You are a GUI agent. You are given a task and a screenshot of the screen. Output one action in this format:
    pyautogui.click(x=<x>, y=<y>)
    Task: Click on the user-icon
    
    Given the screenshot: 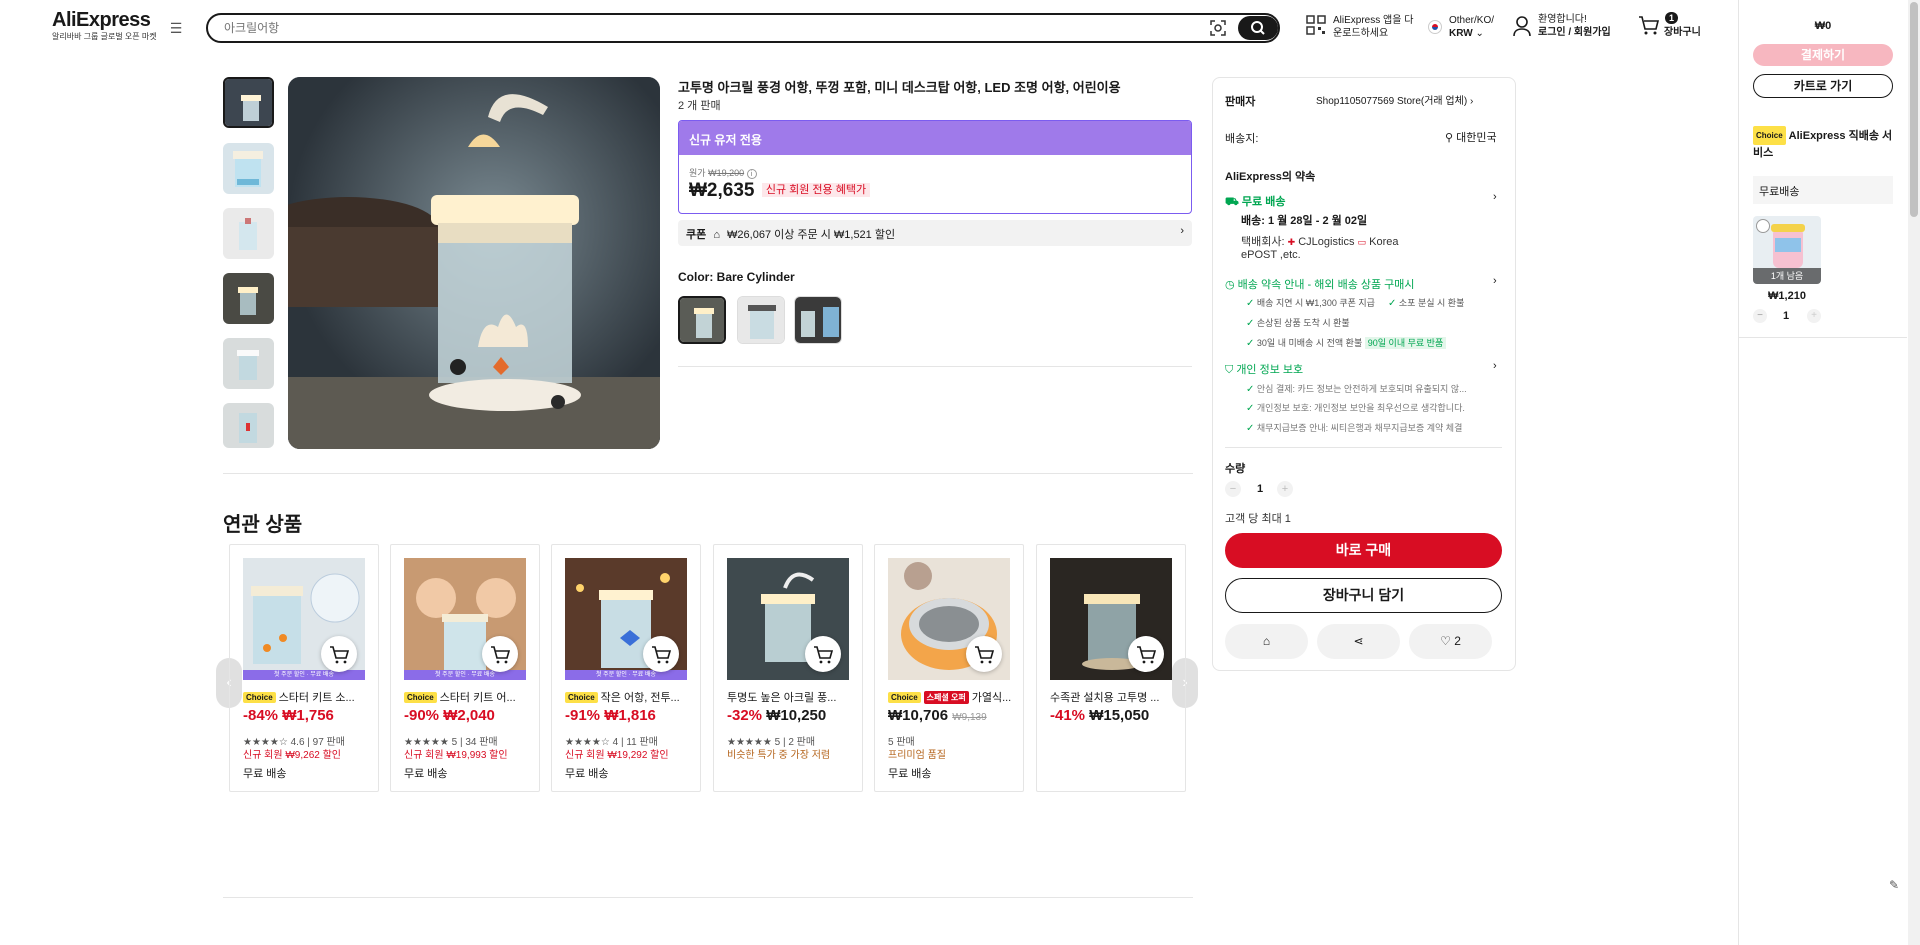 What is the action you would take?
    pyautogui.click(x=1522, y=27)
    